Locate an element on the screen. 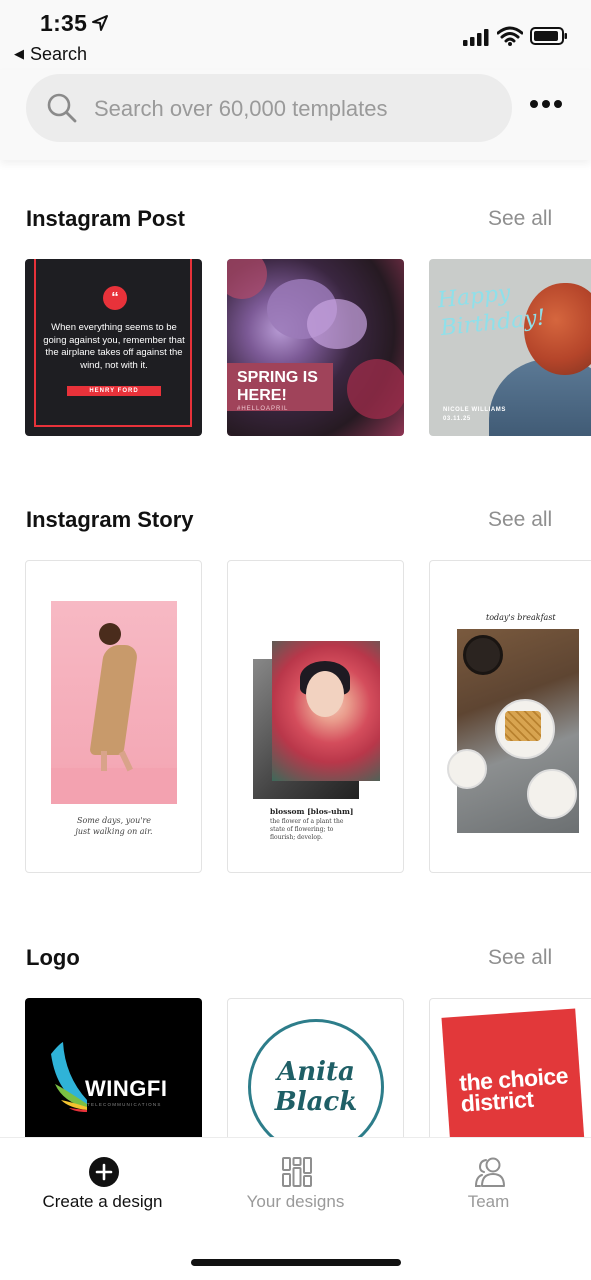 Image resolution: width=591 pixels, height=1280 pixels. nav-label: Team is located at coordinates (488, 1201).